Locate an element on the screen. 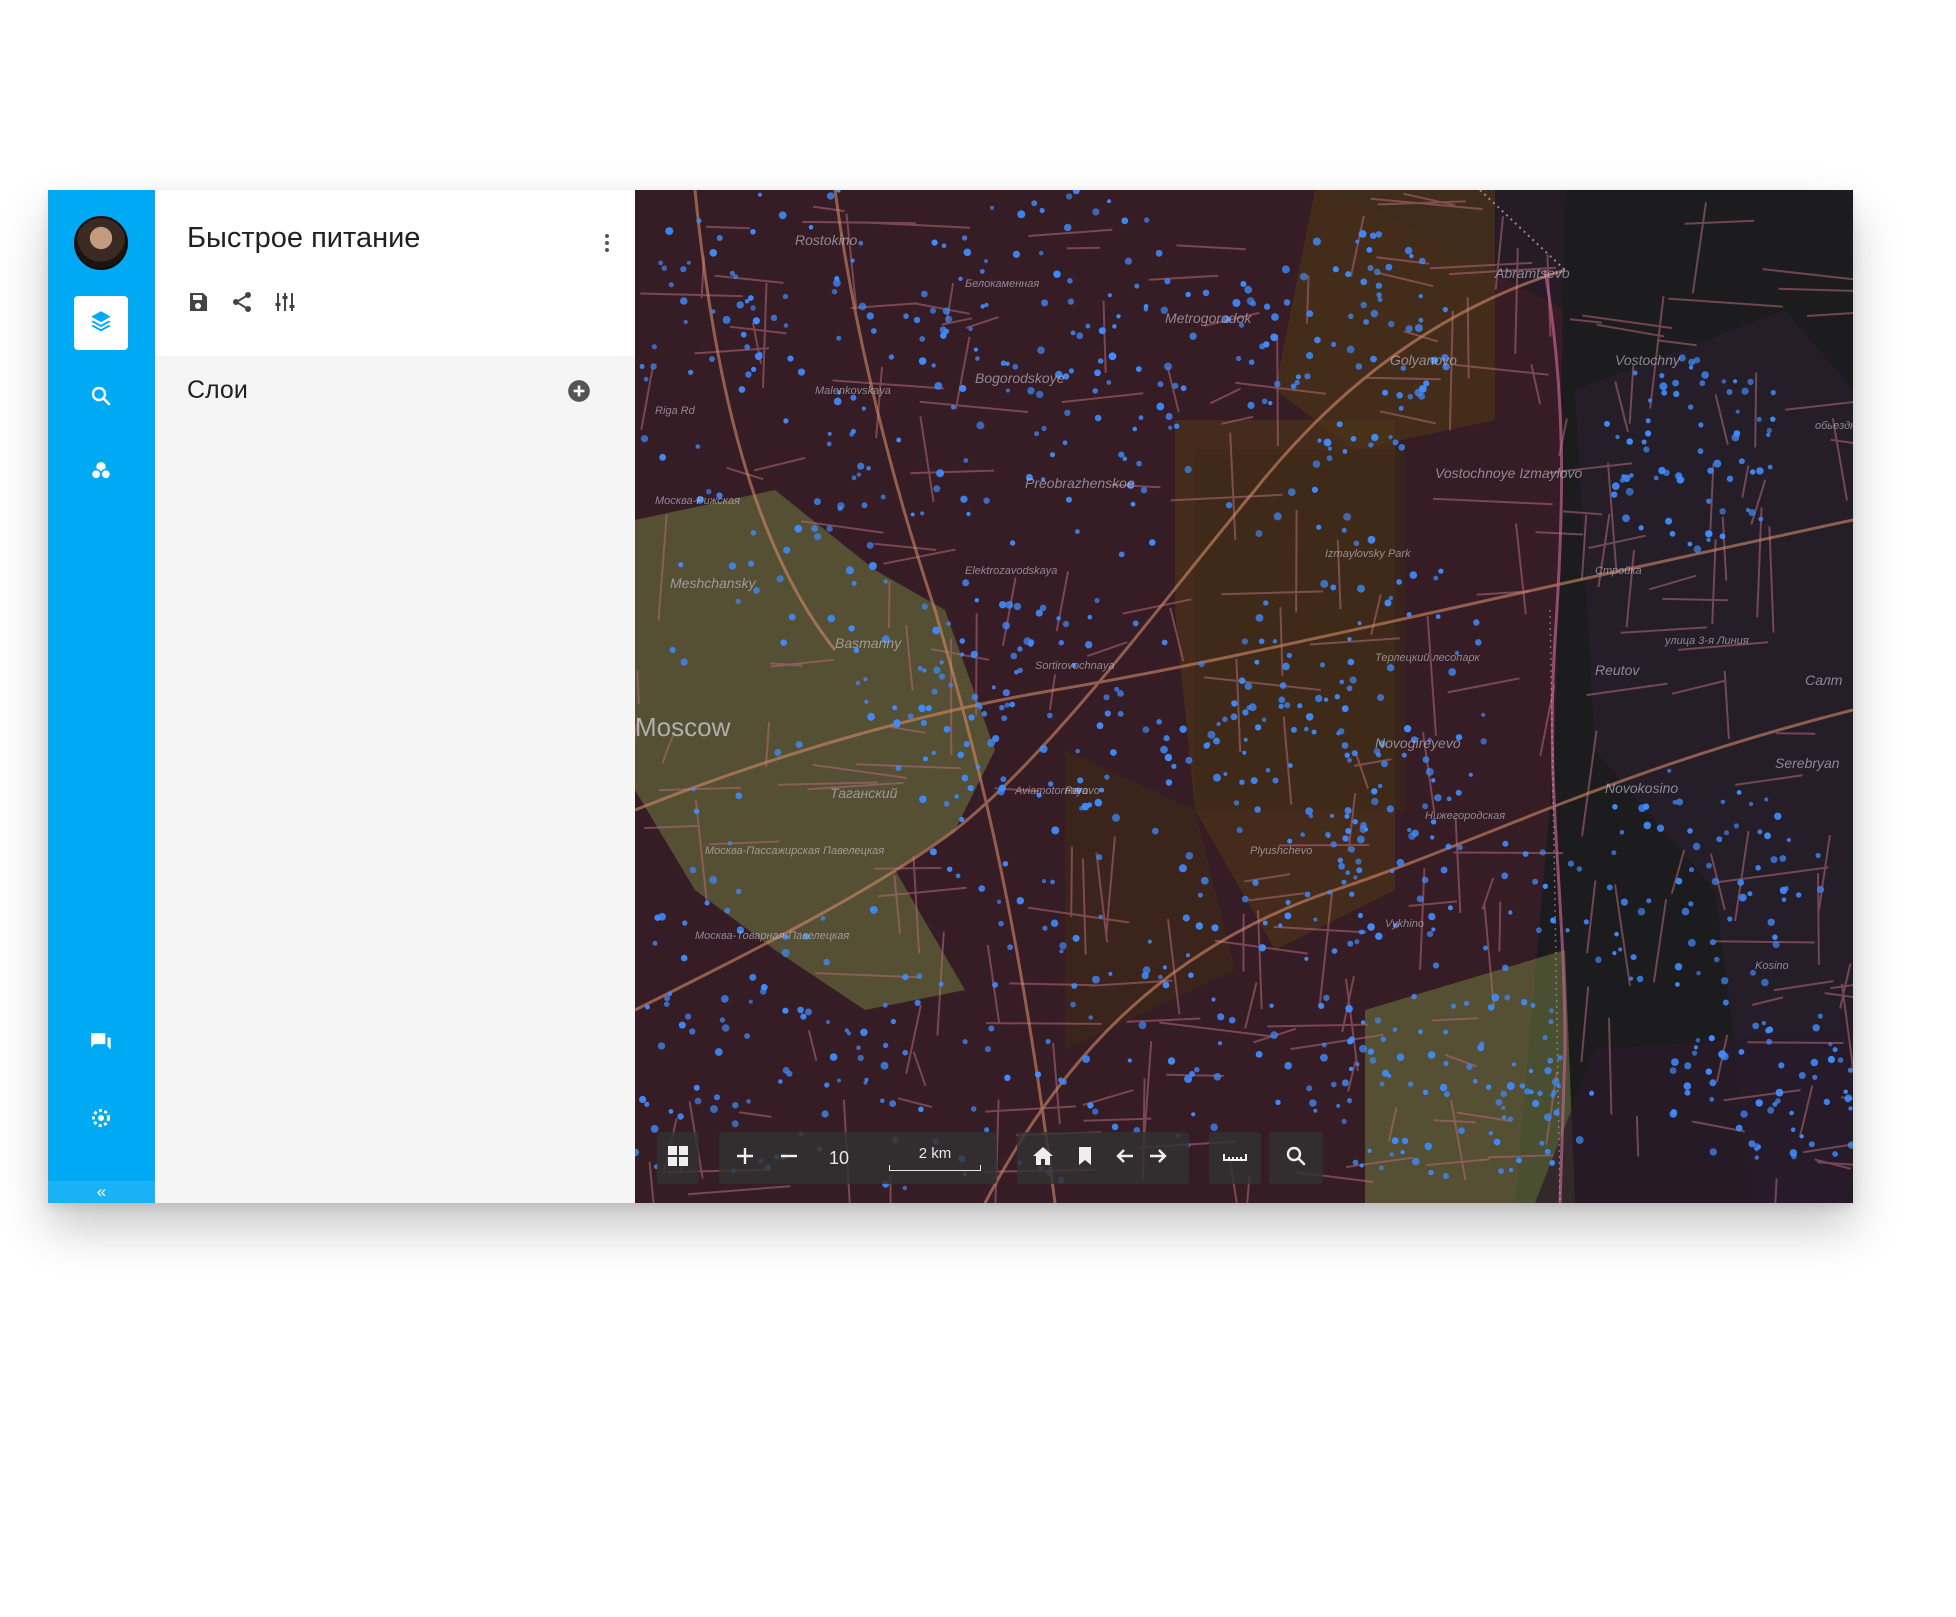  layers-nav-button is located at coordinates (101, 323).